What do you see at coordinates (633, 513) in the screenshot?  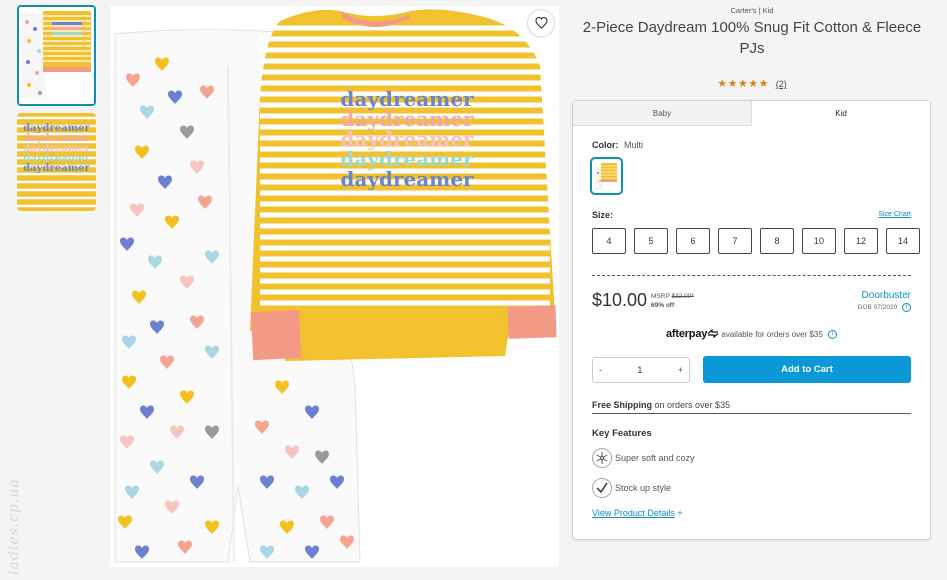 I see `details-link-text: View Product Details` at bounding box center [633, 513].